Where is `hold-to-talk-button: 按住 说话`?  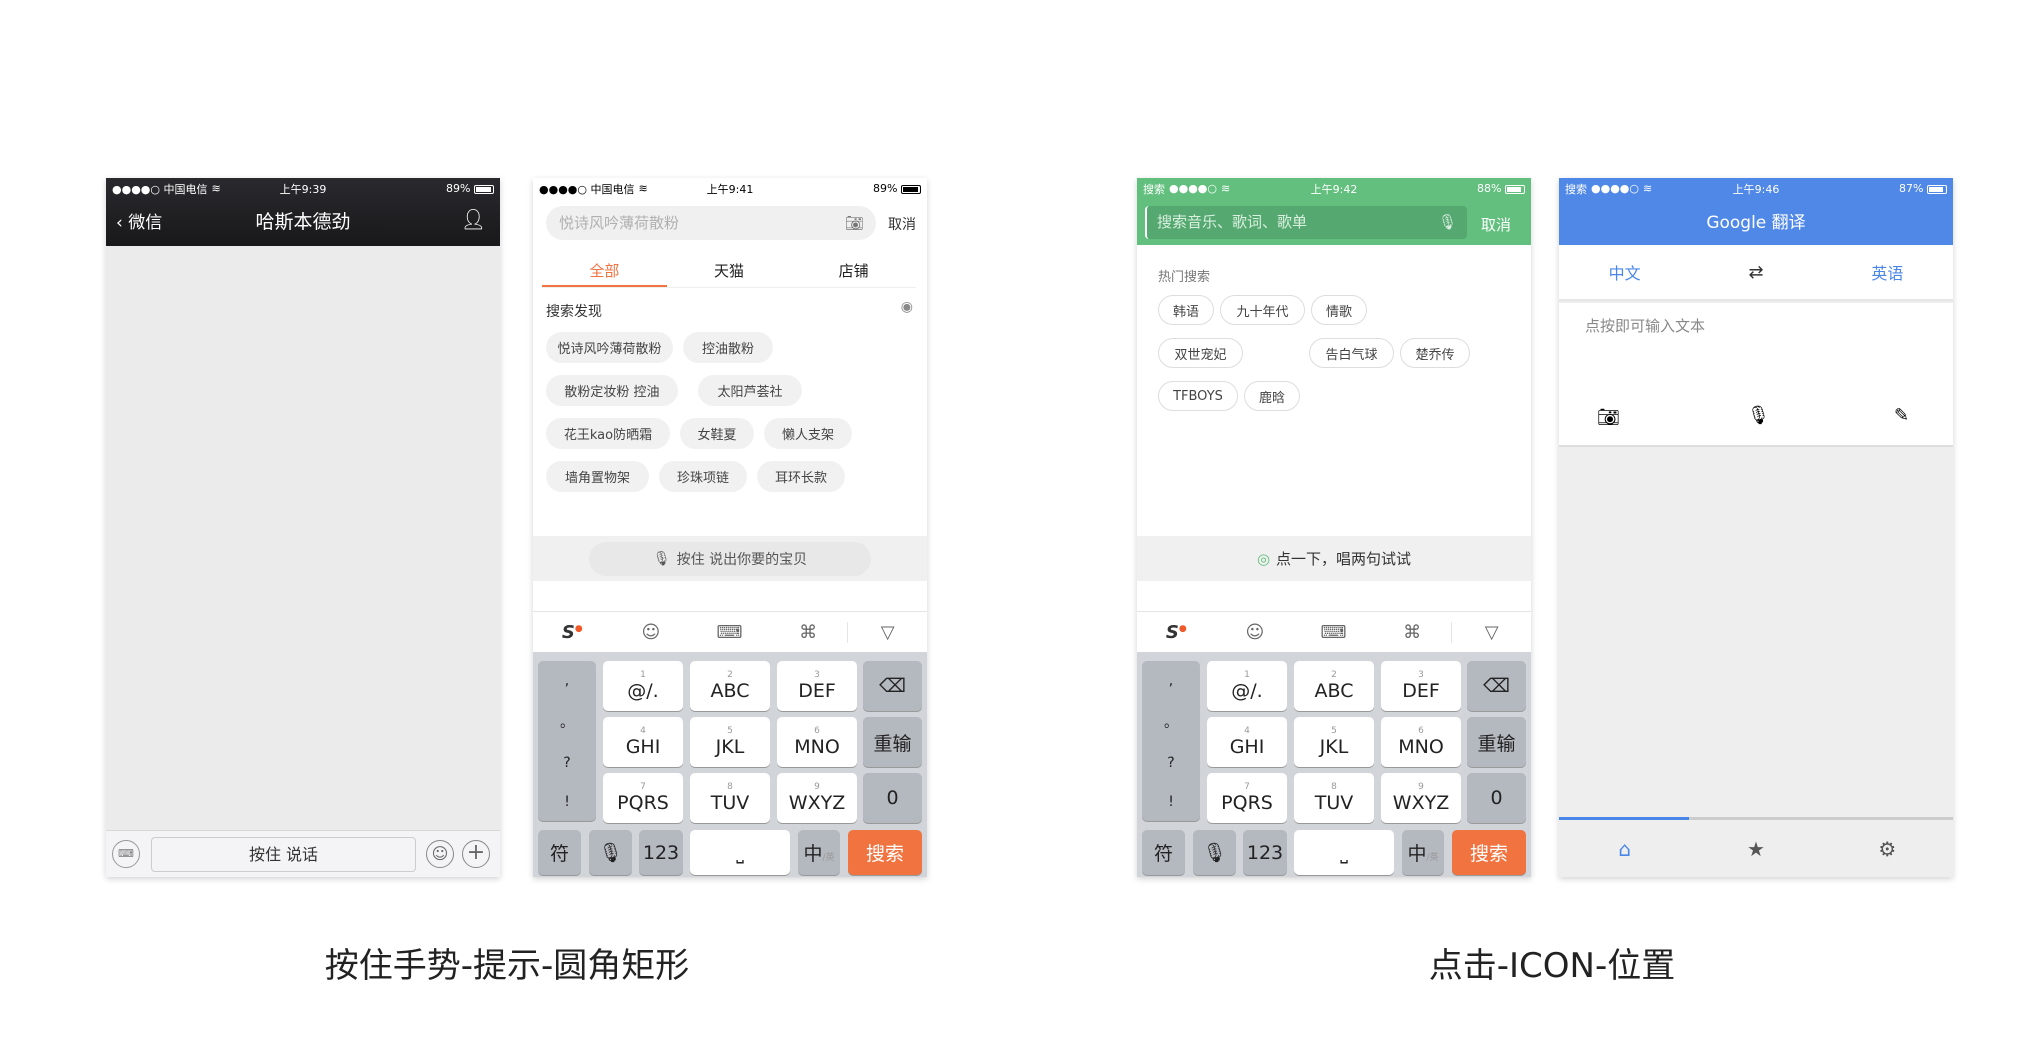 hold-to-talk-button: 按住 说话 is located at coordinates (283, 854).